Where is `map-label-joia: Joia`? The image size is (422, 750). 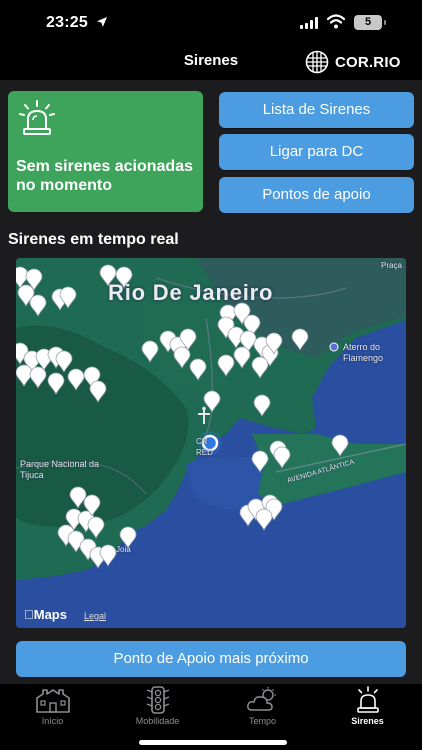
map-label-joia: Joia is located at coordinates (123, 549).